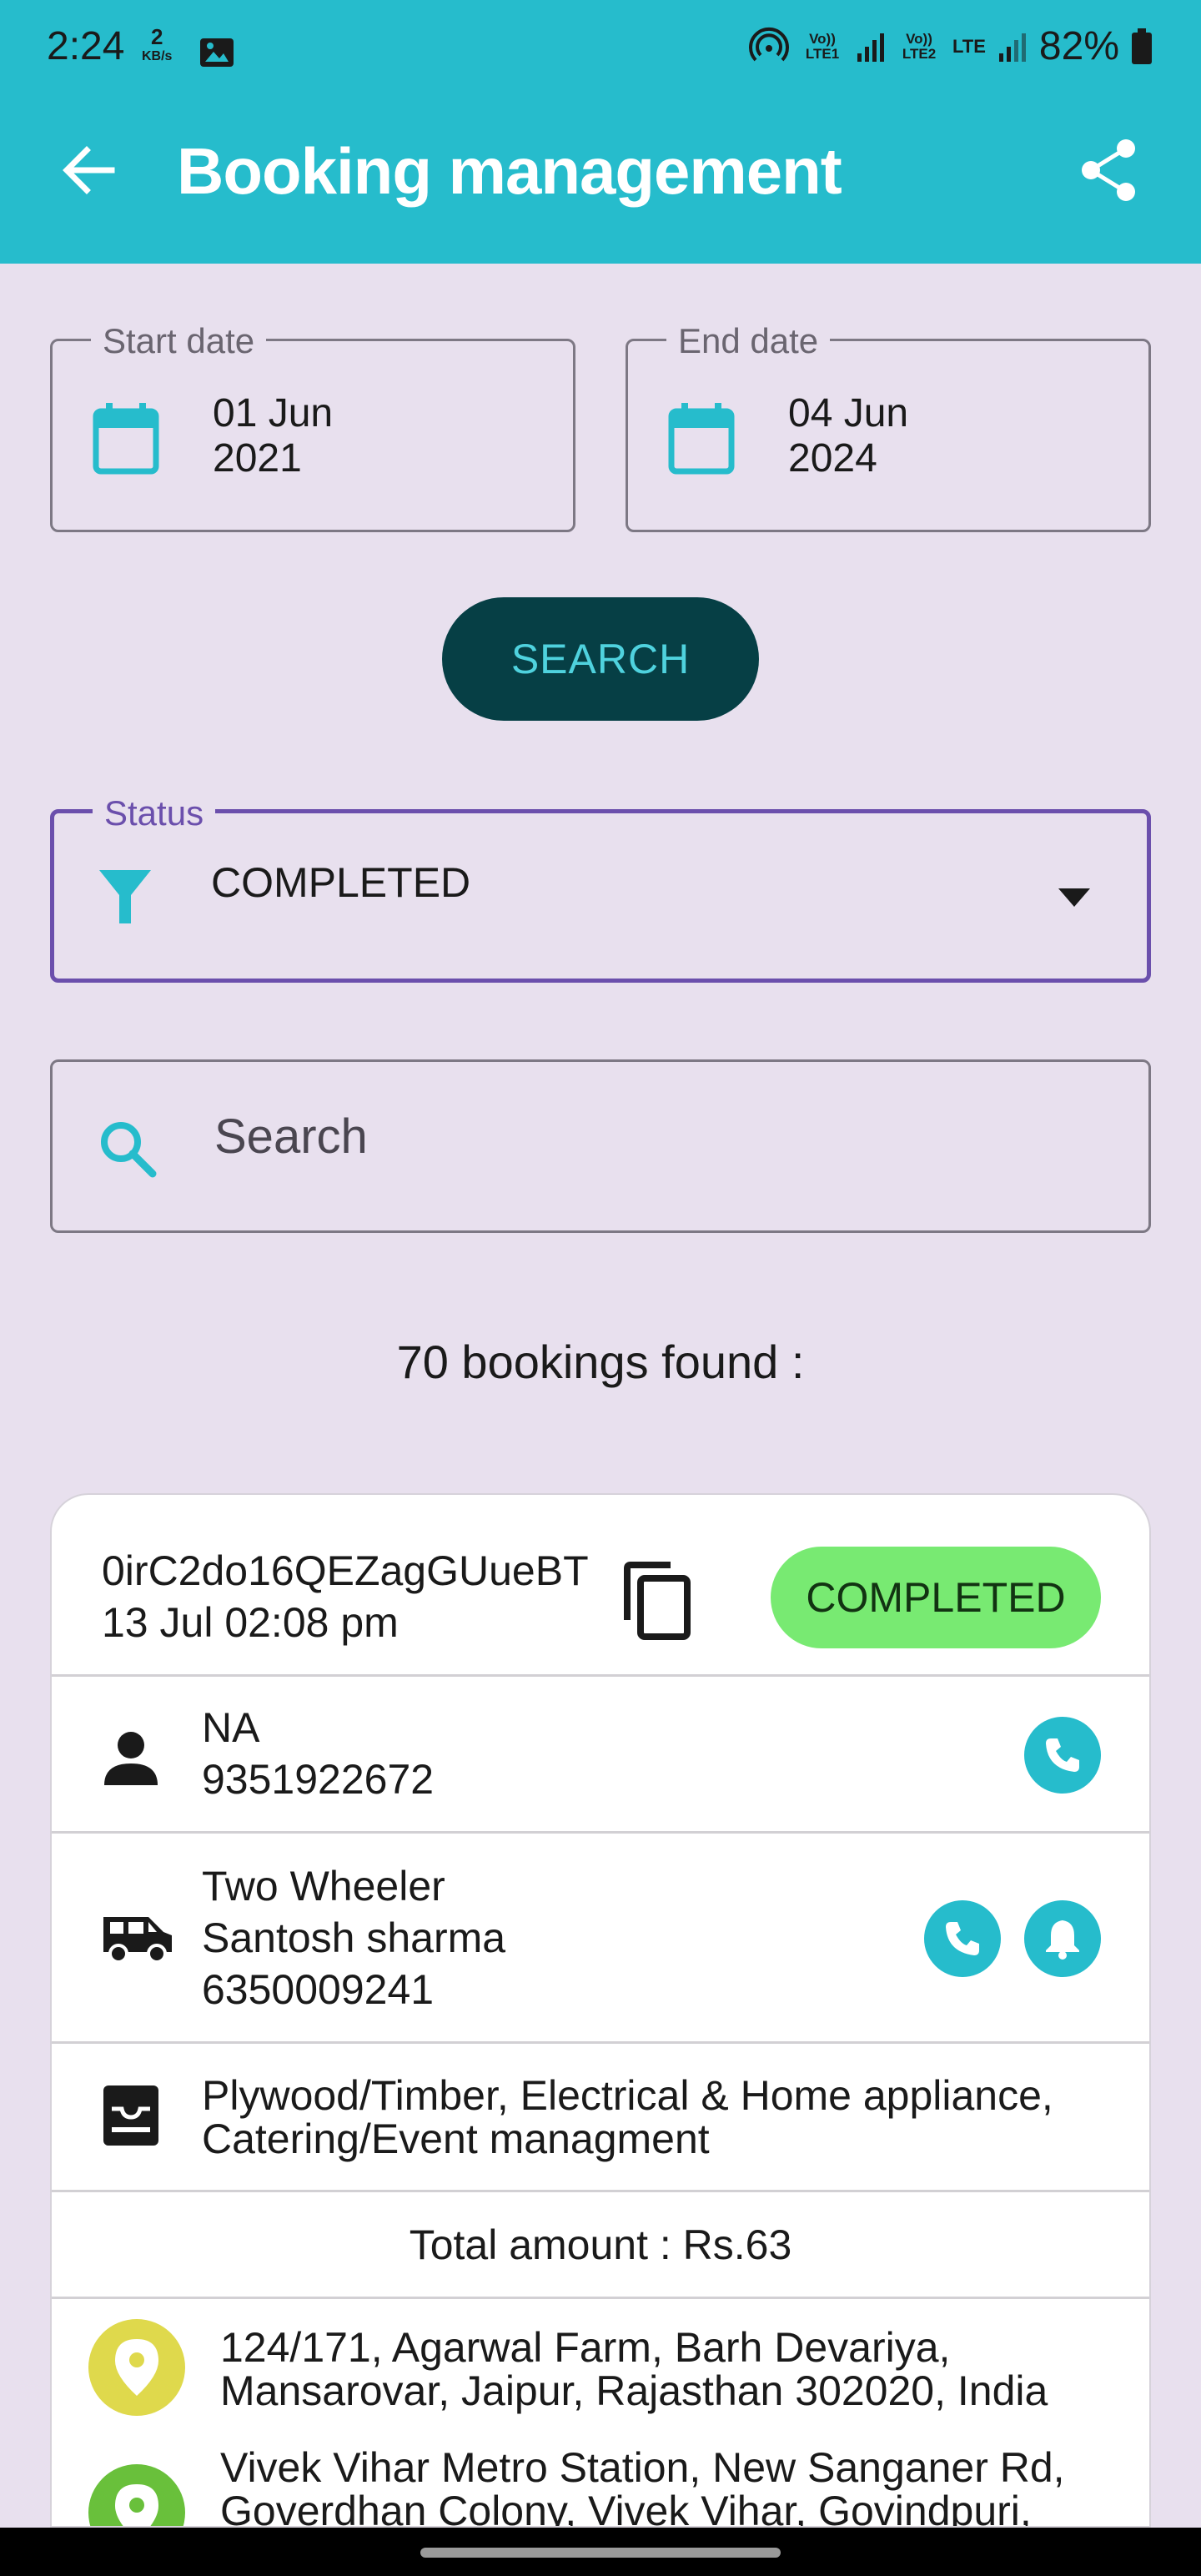  I want to click on person-icon, so click(131, 1758).